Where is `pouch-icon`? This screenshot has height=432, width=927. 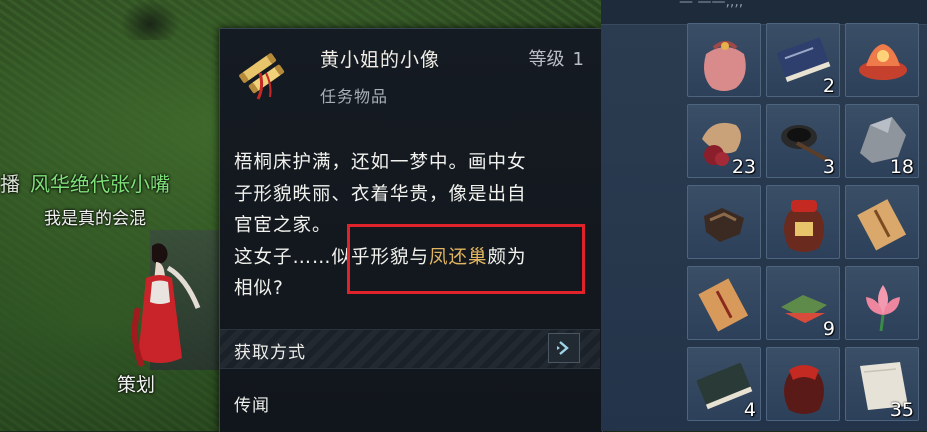
pouch-icon is located at coordinates (725, 66).